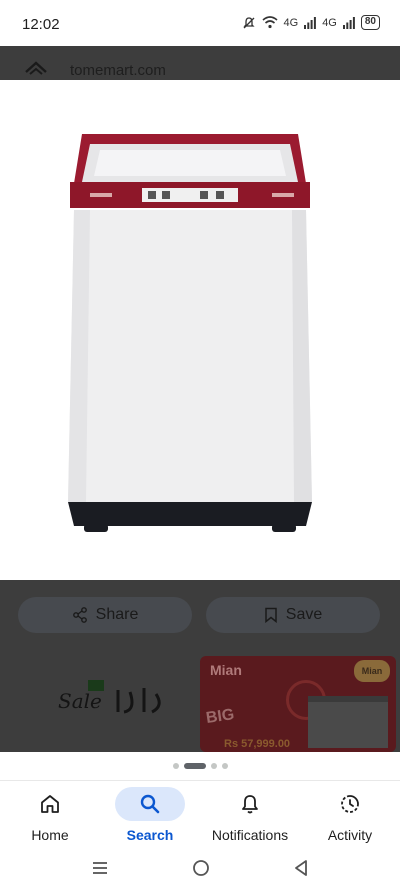 This screenshot has height=888, width=400. Describe the element at coordinates (50, 835) in the screenshot. I see `nav-label-home: Home` at that location.